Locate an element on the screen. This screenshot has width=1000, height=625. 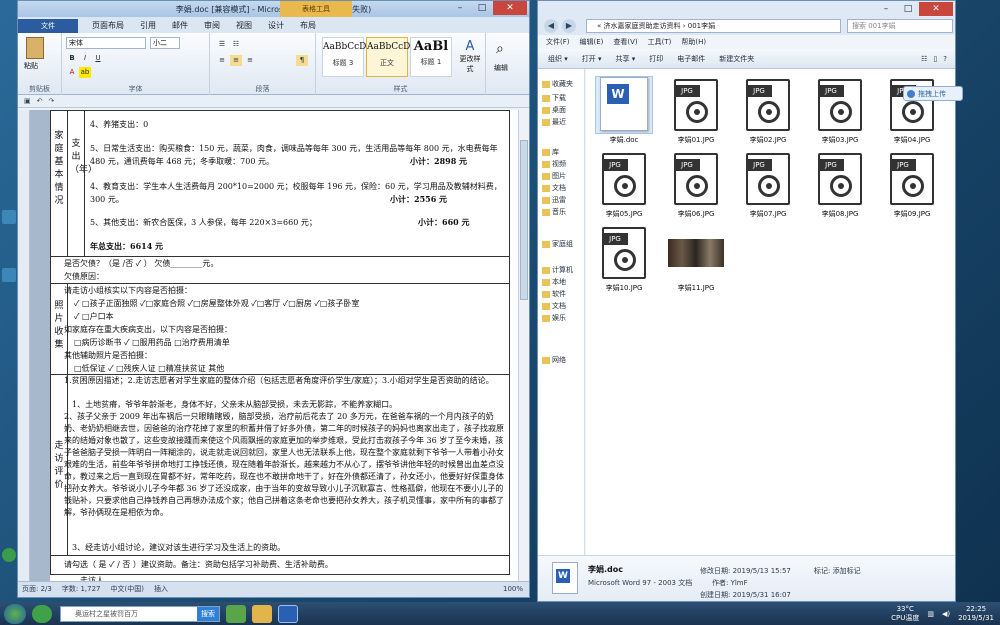
zoom-level: 100% is located at coordinates (516, 589).